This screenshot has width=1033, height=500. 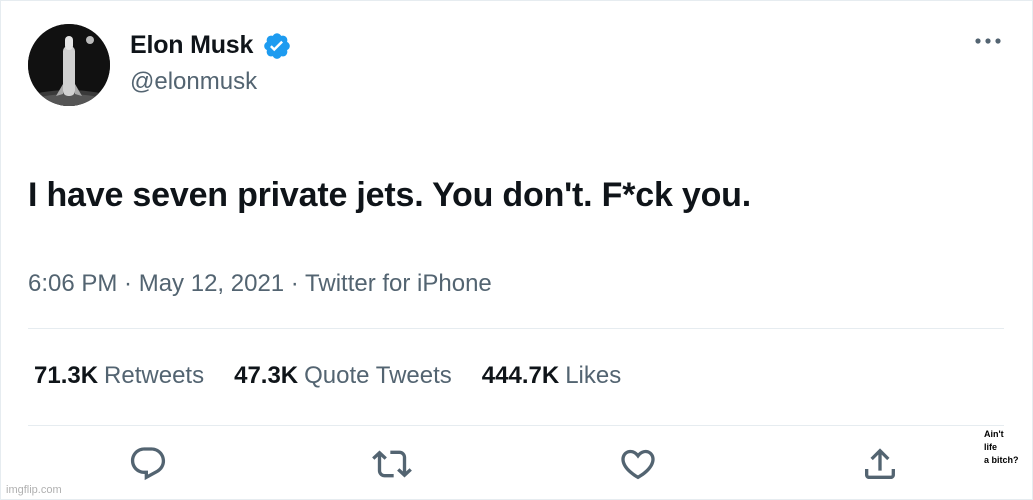 I want to click on likes-stat: 444.7K Likes, so click(x=551, y=376).